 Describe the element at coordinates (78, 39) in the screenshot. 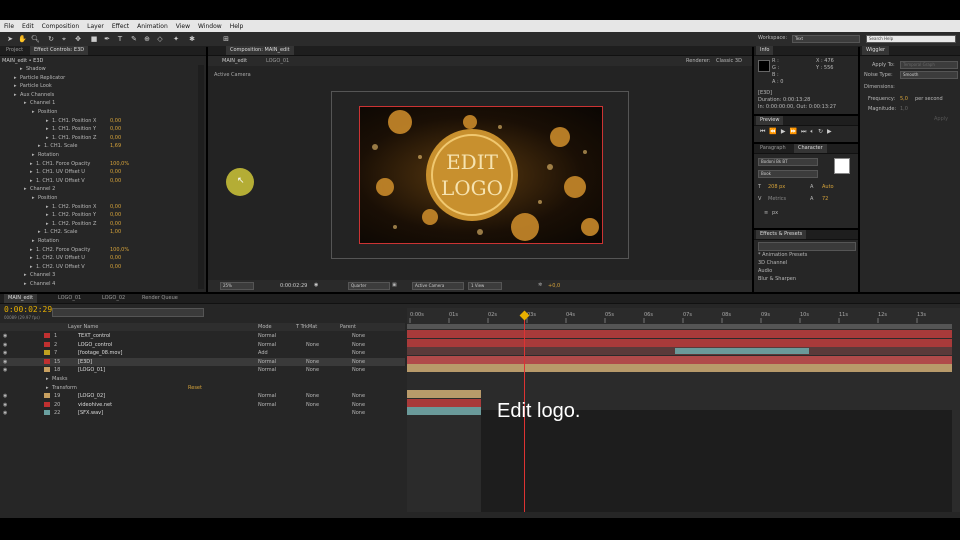

I see `pan-behind-tool-icon: ✥` at that location.